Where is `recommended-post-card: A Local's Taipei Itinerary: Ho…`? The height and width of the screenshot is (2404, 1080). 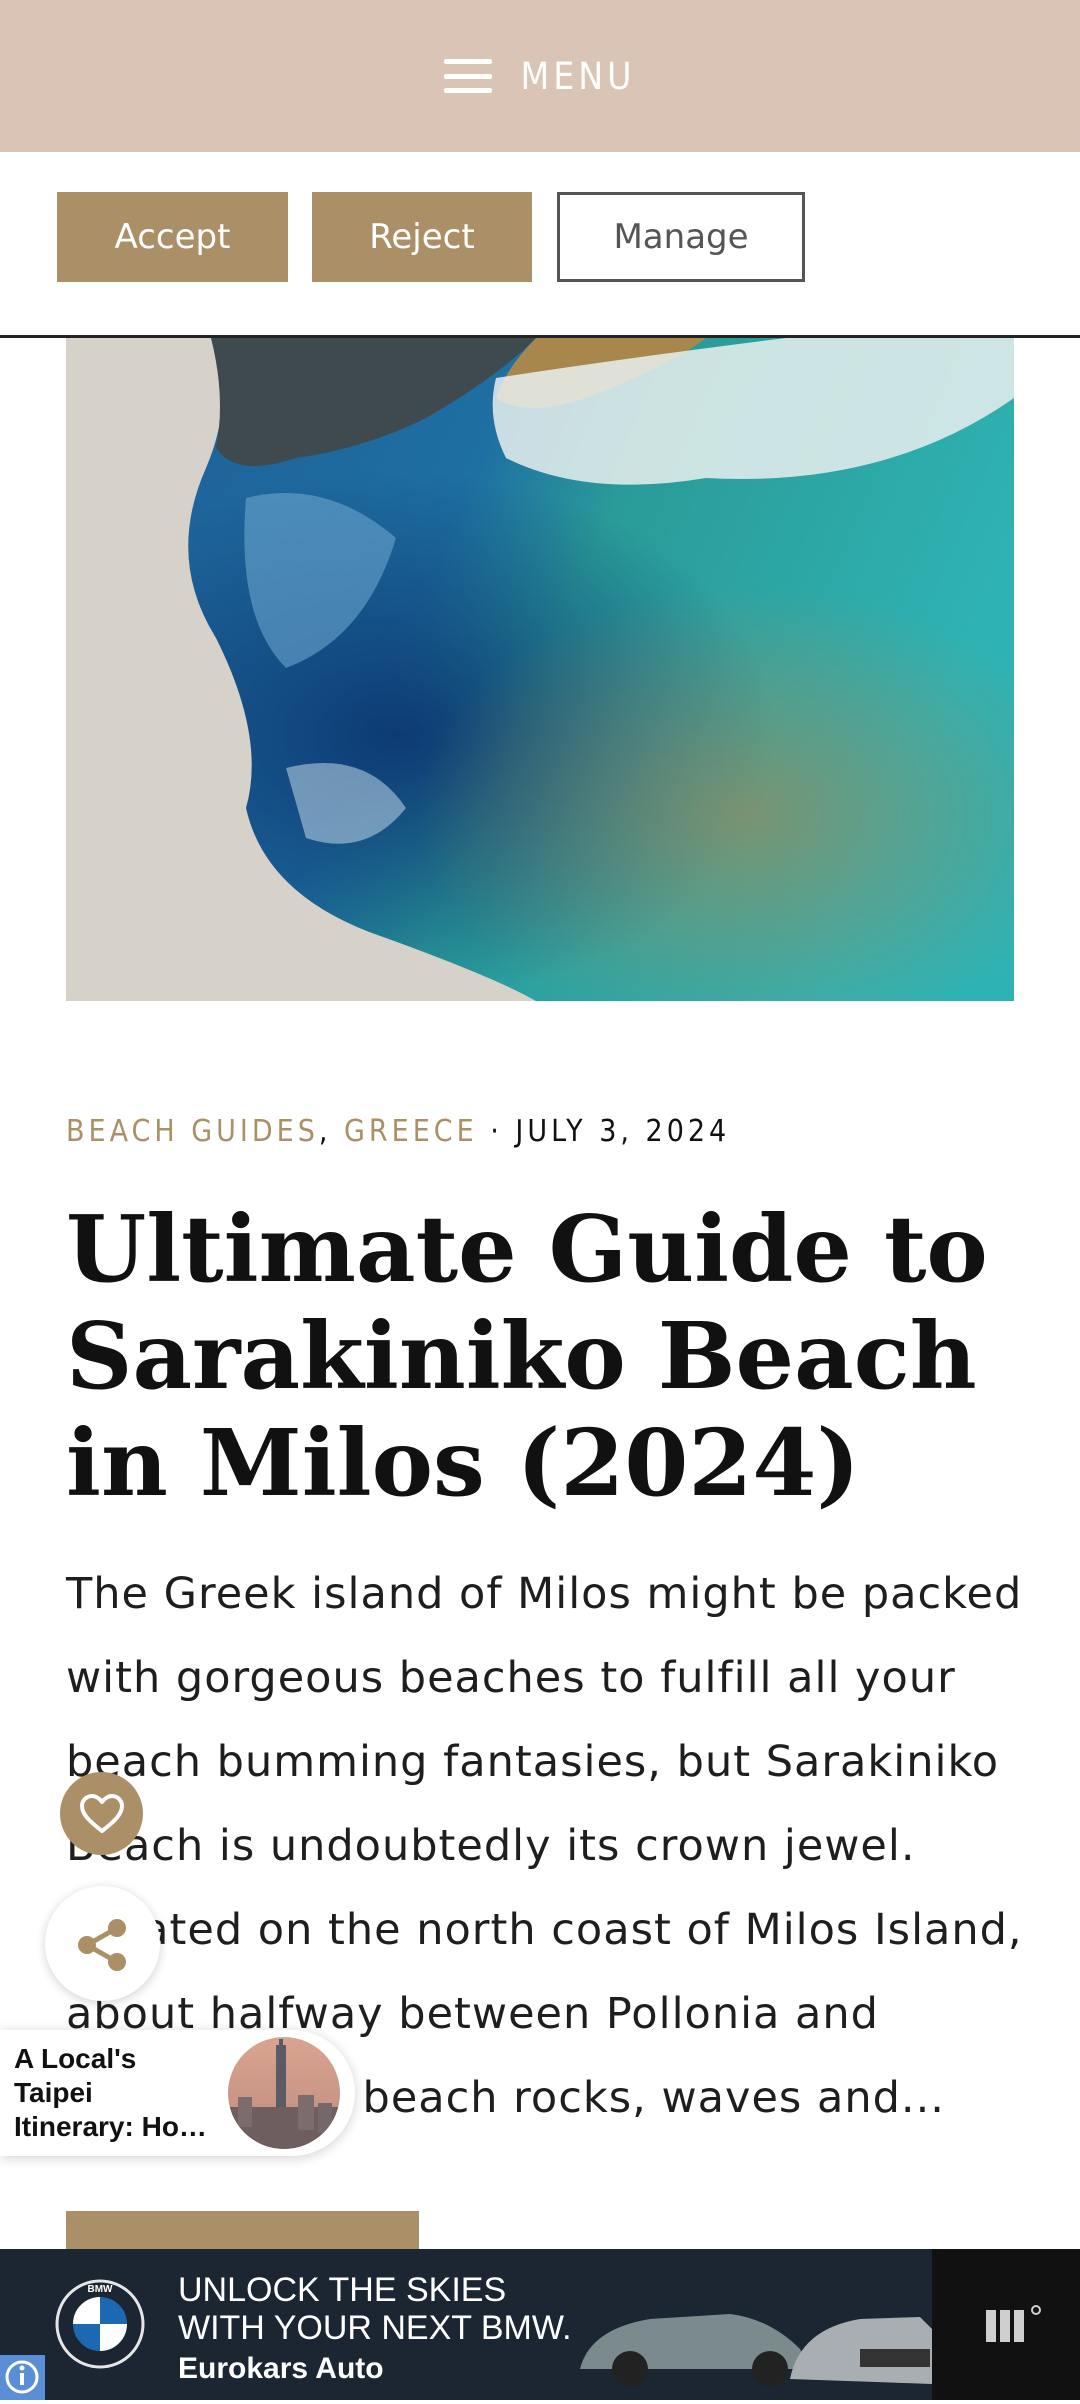 recommended-post-card: A Local's Taipei Itinerary: Ho… is located at coordinates (177, 2093).